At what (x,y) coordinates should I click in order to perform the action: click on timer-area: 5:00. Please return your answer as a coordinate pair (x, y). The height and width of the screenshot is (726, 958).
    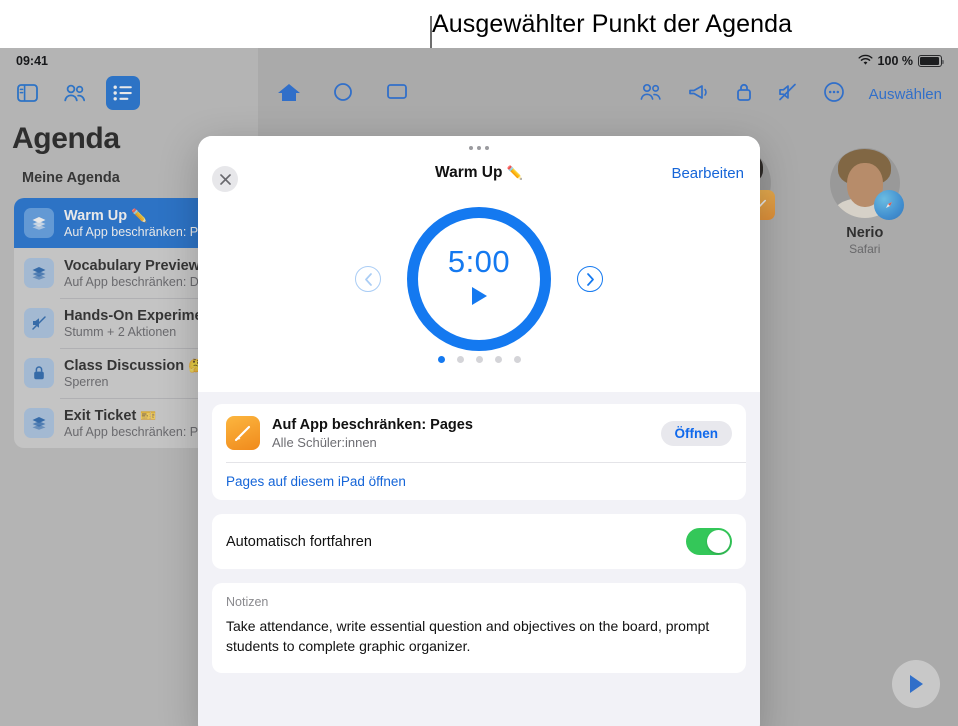
    Looking at the image, I should click on (479, 279).